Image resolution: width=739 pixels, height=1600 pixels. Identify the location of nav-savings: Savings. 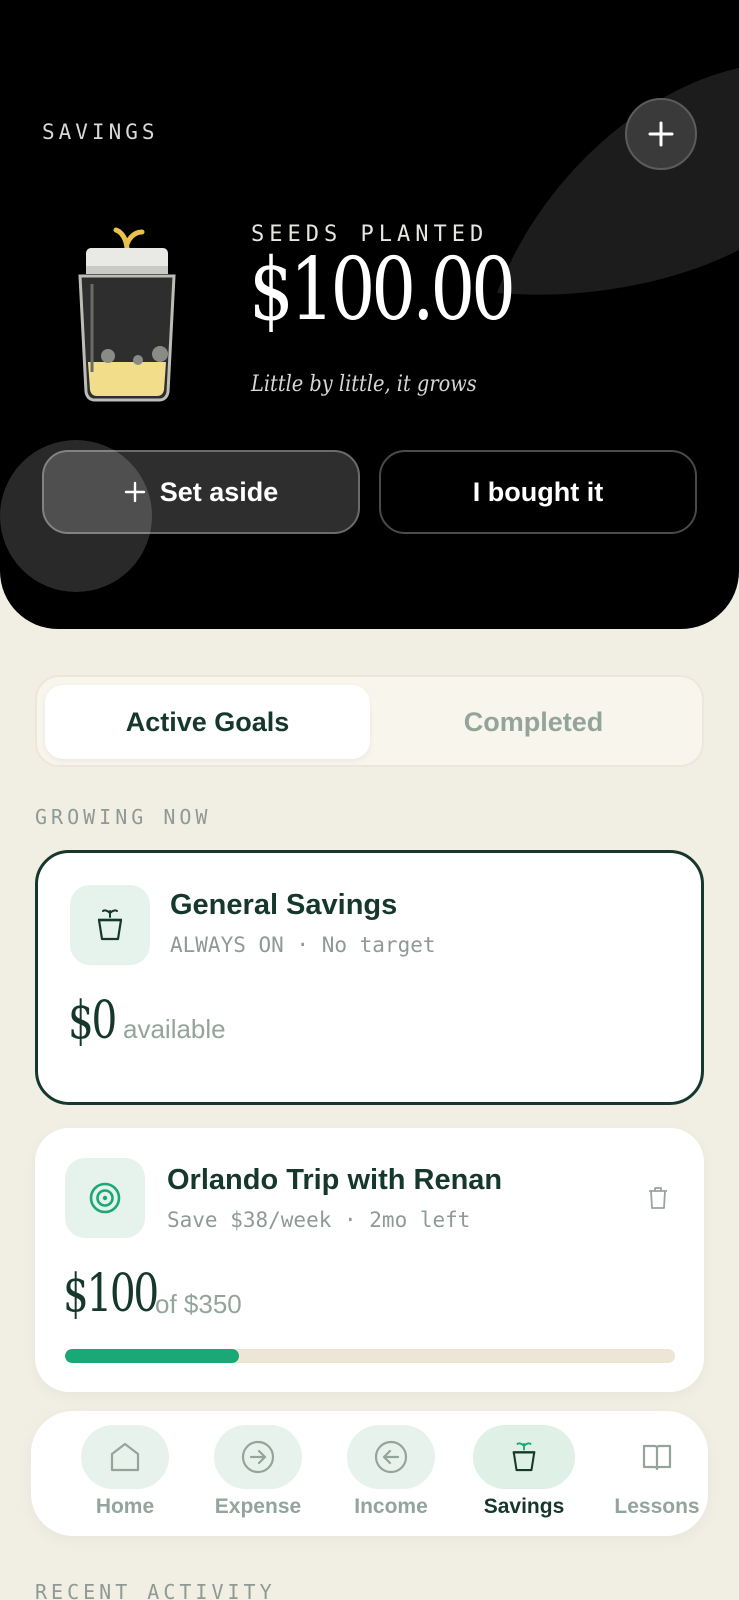
(524, 1475).